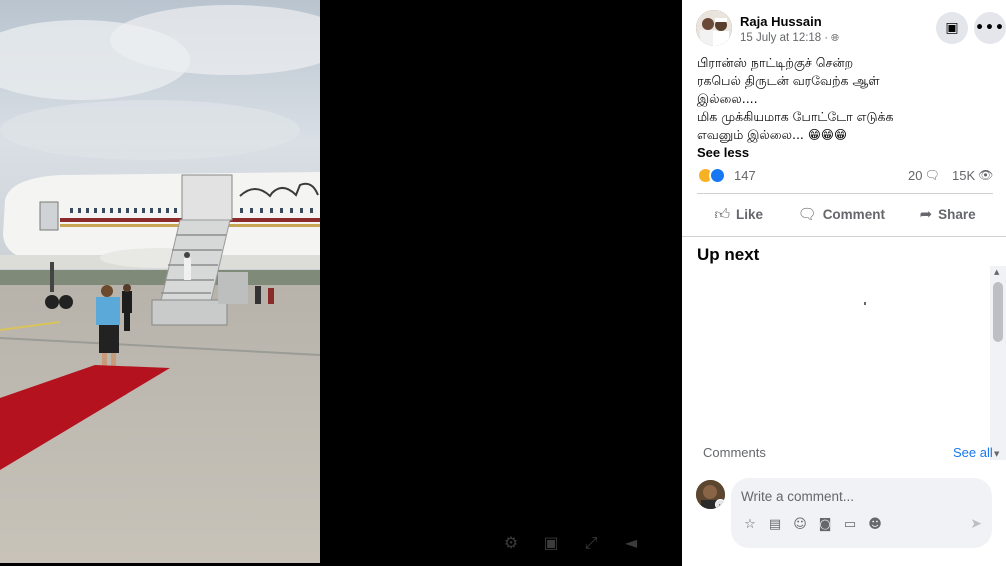 Image resolution: width=1006 pixels, height=566 pixels. What do you see at coordinates (926, 214) in the screenshot?
I see `share-icon: ➦` at bounding box center [926, 214].